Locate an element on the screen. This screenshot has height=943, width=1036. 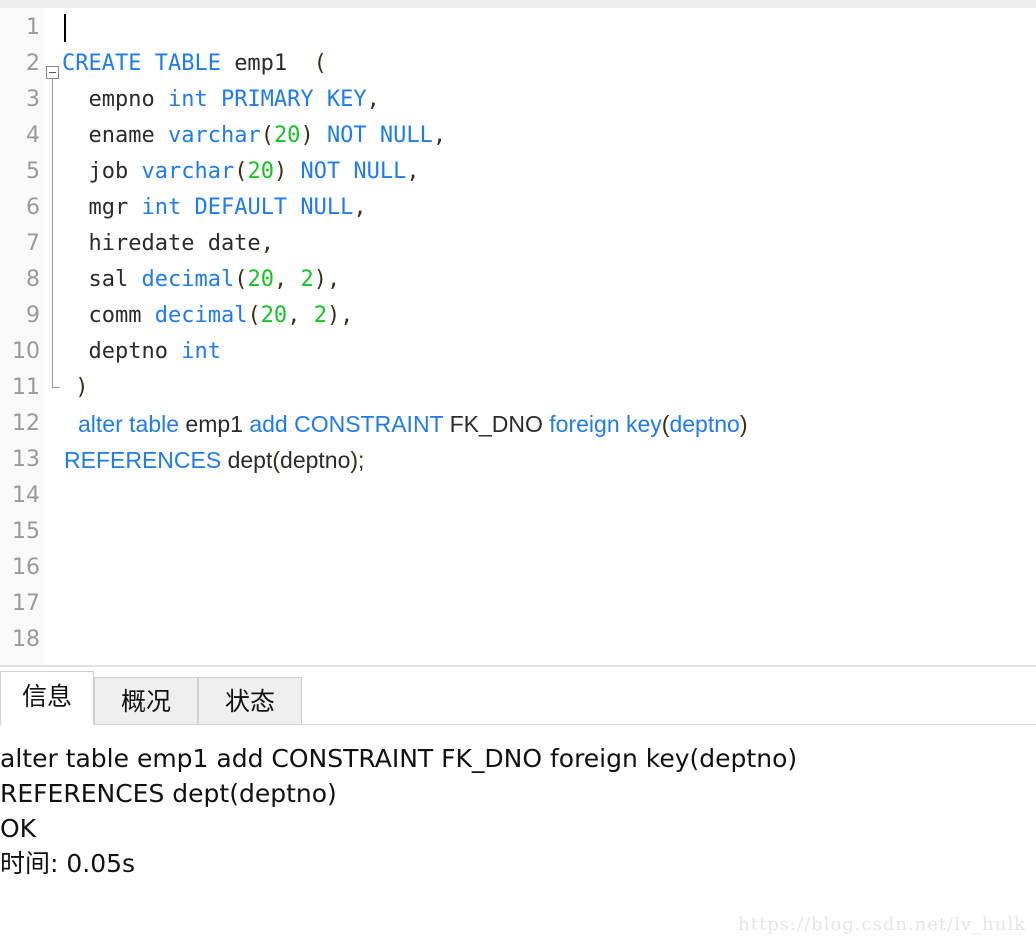
code-token-kw: REFERENCES is located at coordinates (146, 460).